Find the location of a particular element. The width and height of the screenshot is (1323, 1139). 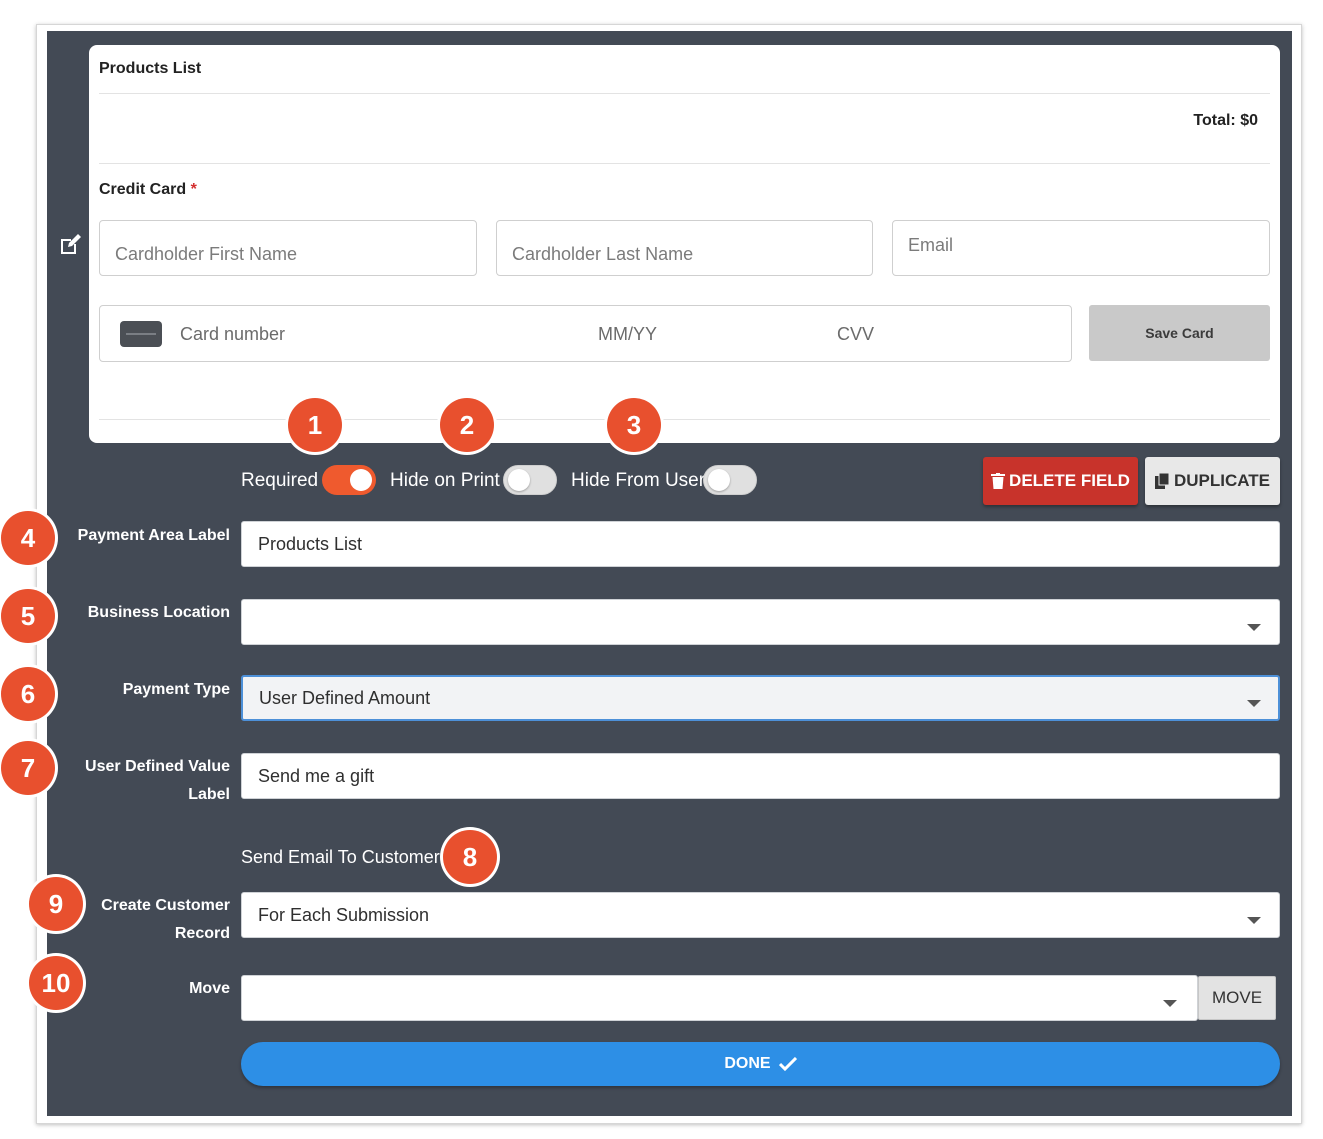

payment-area-label-input: Products List is located at coordinates (760, 544).